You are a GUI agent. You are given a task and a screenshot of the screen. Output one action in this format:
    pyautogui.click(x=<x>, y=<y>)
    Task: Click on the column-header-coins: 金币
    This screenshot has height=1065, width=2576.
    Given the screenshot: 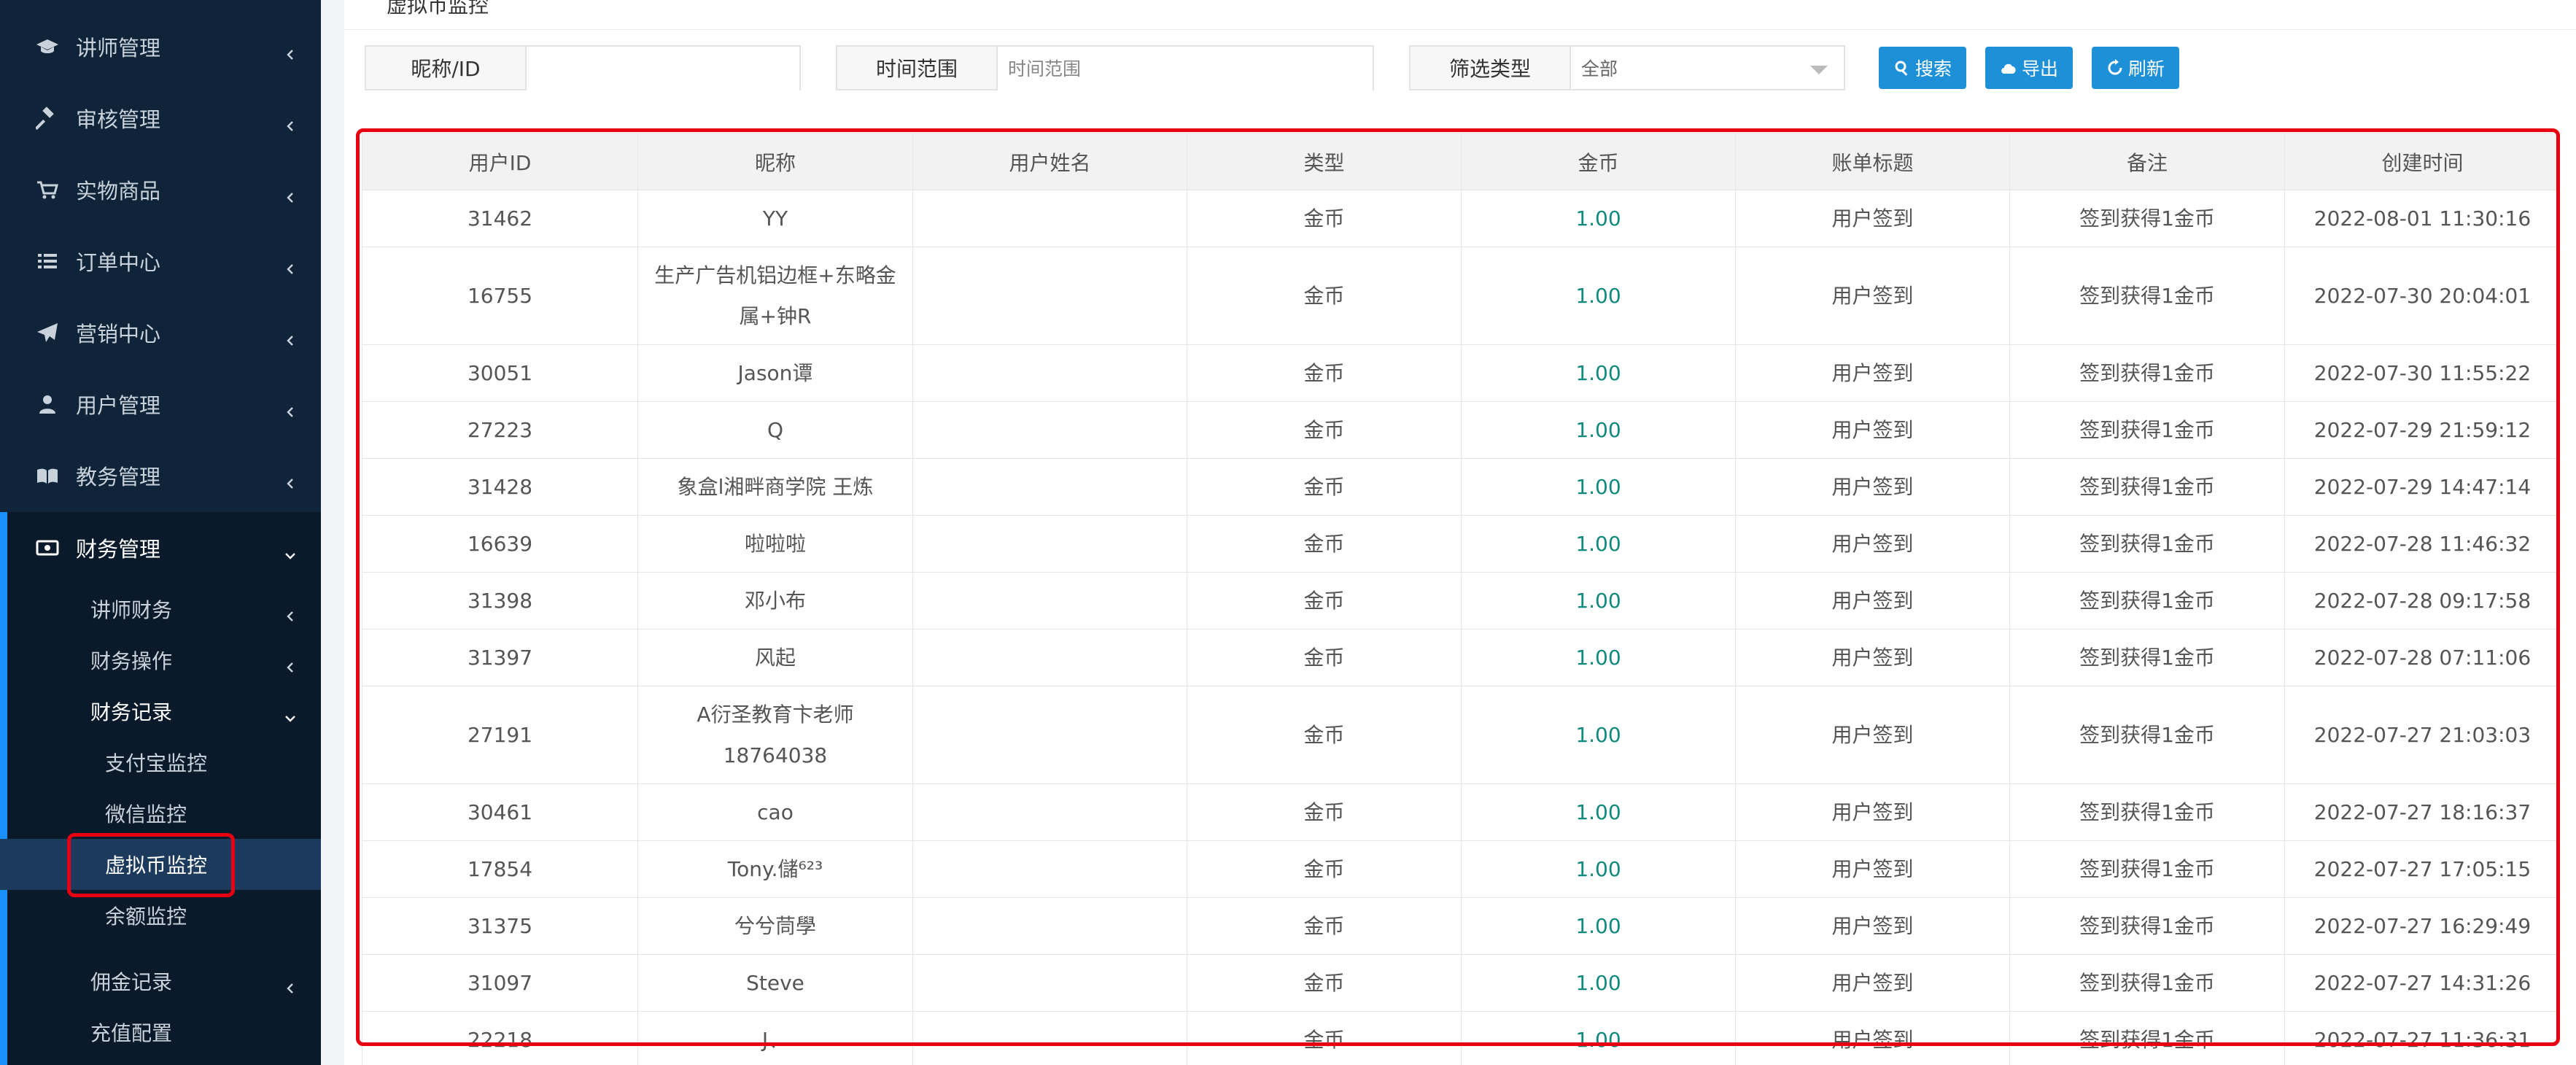 What is the action you would take?
    pyautogui.click(x=1599, y=161)
    